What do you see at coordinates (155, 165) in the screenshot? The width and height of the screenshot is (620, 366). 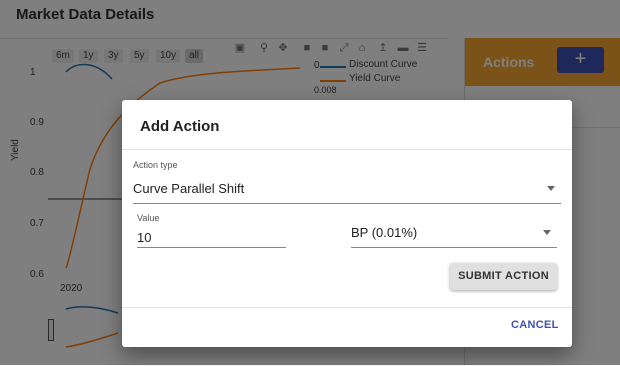 I see `action-type-label: Action type` at bounding box center [155, 165].